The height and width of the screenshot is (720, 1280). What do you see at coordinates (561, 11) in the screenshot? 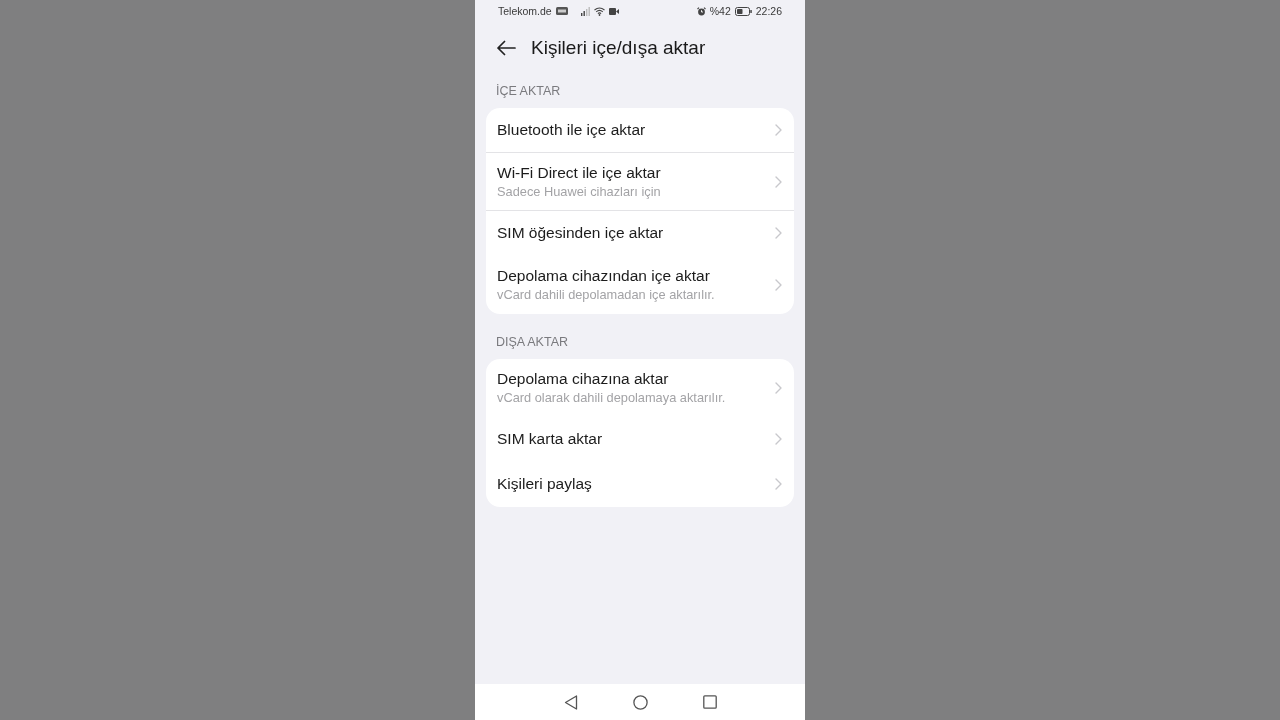
I see `network-badge-icon` at bounding box center [561, 11].